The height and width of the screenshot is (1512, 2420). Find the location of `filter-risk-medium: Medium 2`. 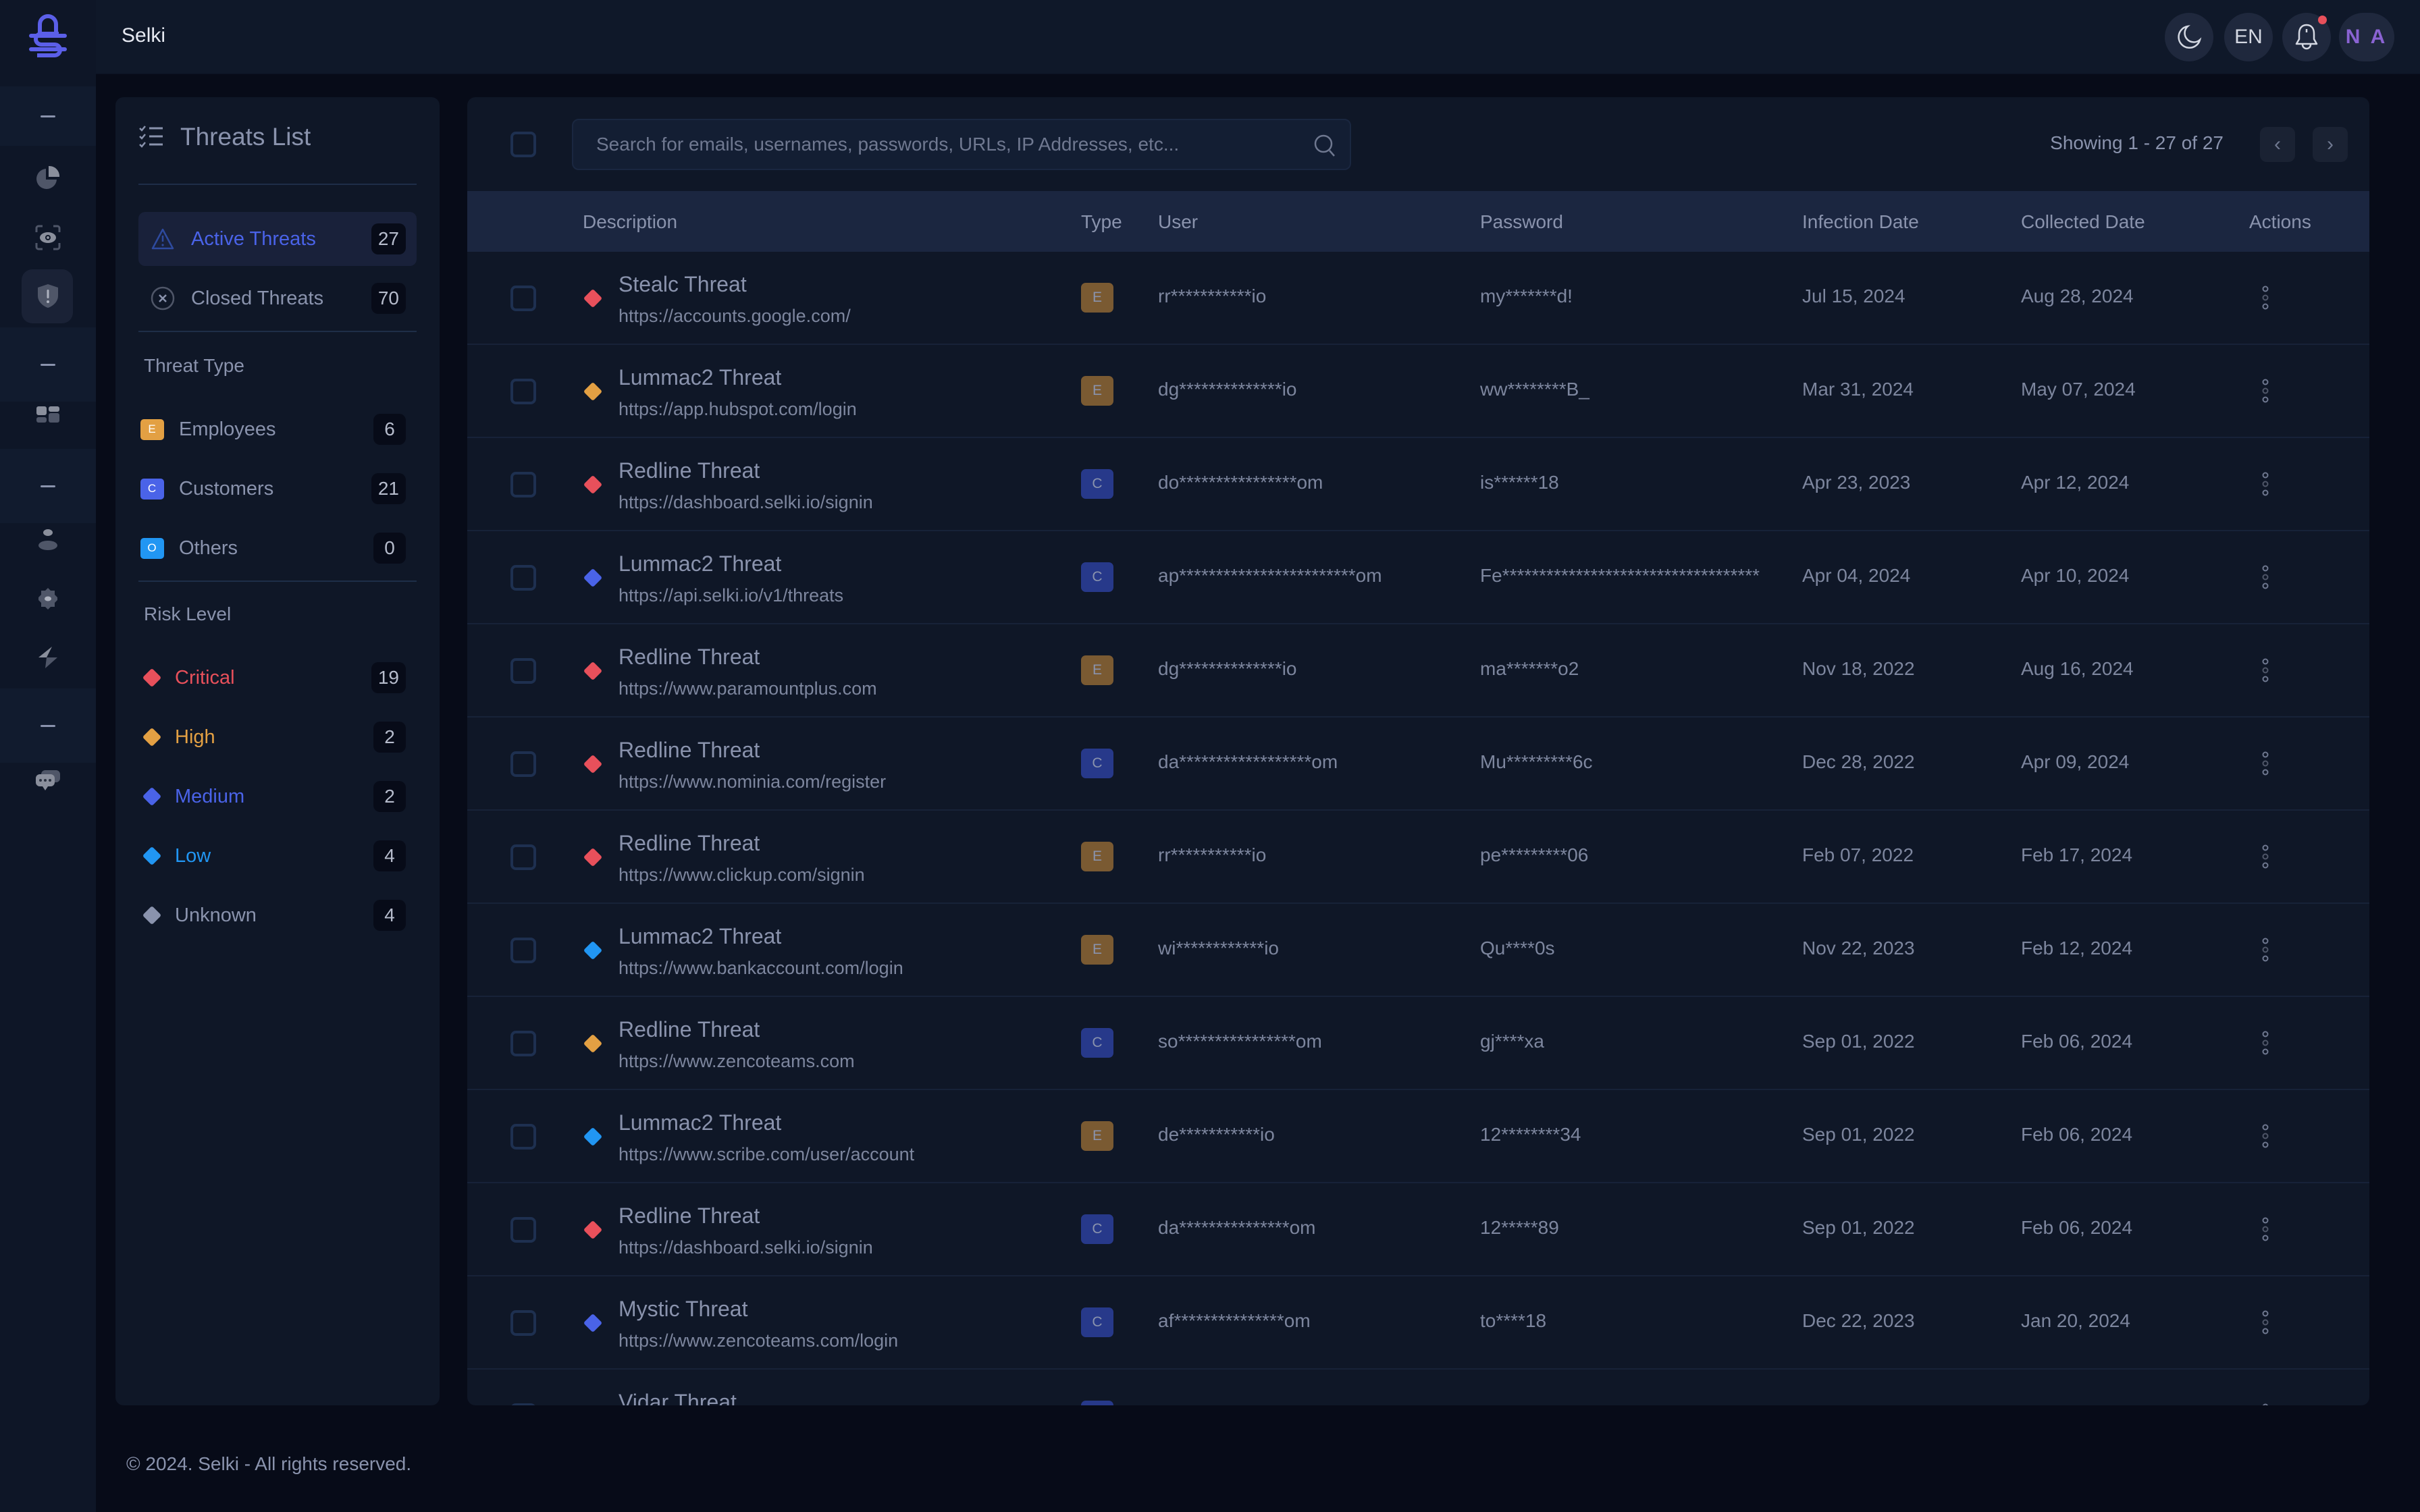

filter-risk-medium: Medium 2 is located at coordinates (277, 797).